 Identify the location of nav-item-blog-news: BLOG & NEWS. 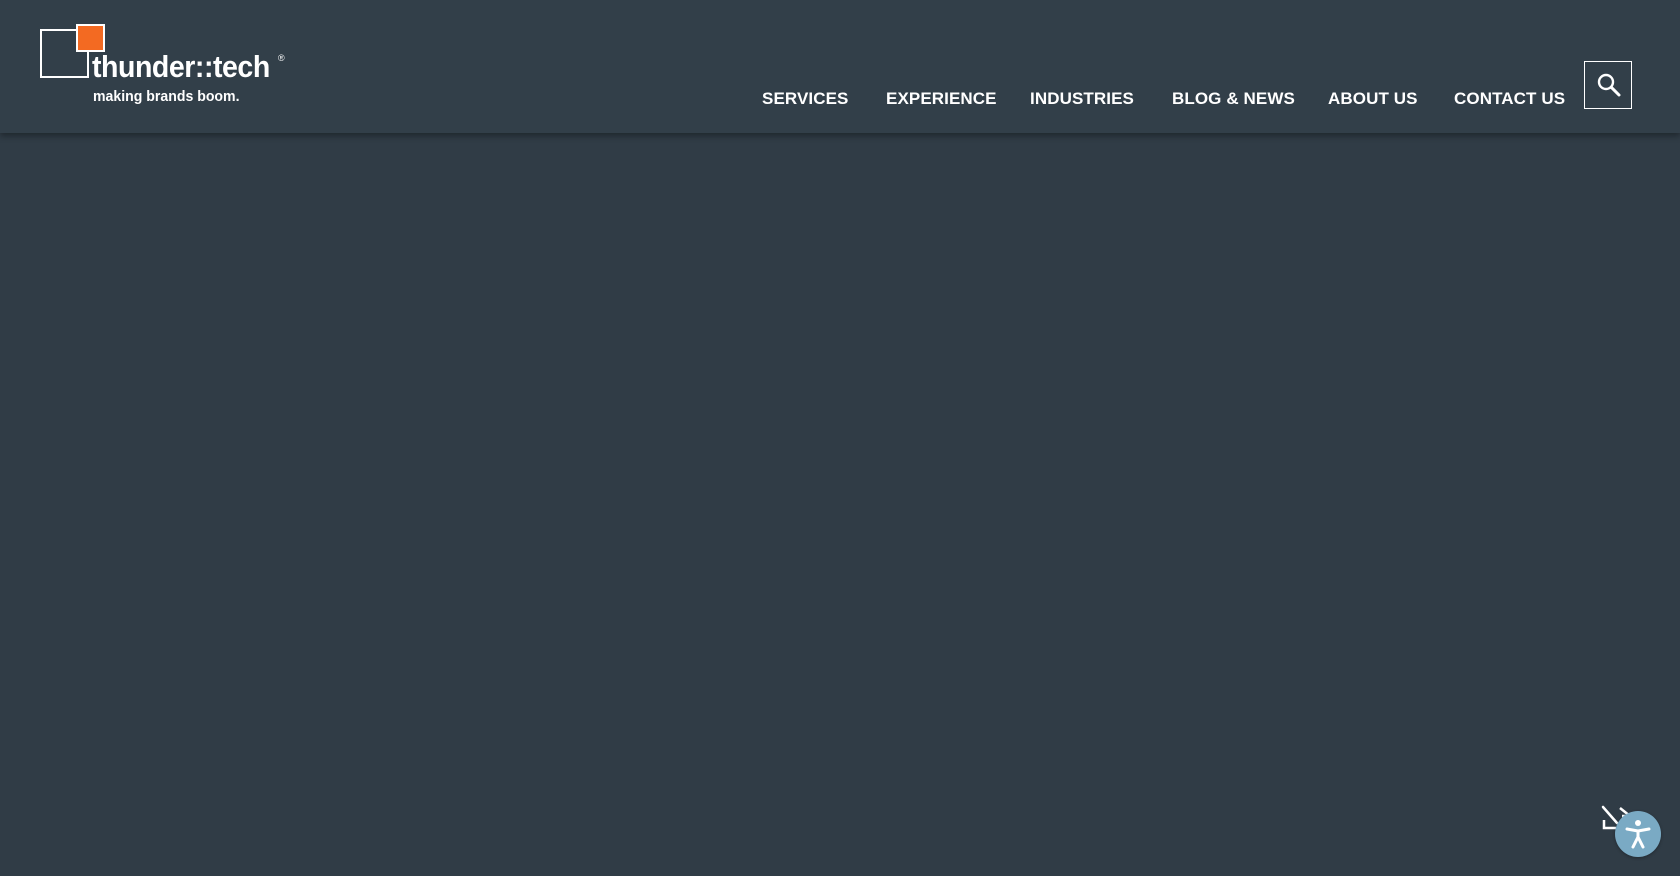
(1233, 99).